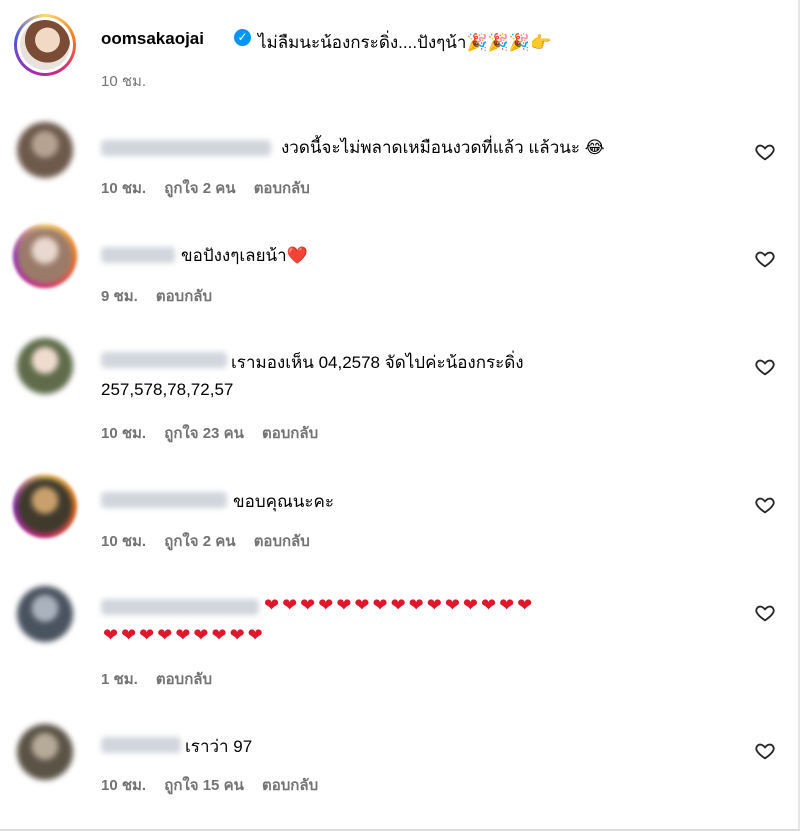 The height and width of the screenshot is (831, 800). What do you see at coordinates (219, 746) in the screenshot?
I see `comment-text: เราว่า 97` at bounding box center [219, 746].